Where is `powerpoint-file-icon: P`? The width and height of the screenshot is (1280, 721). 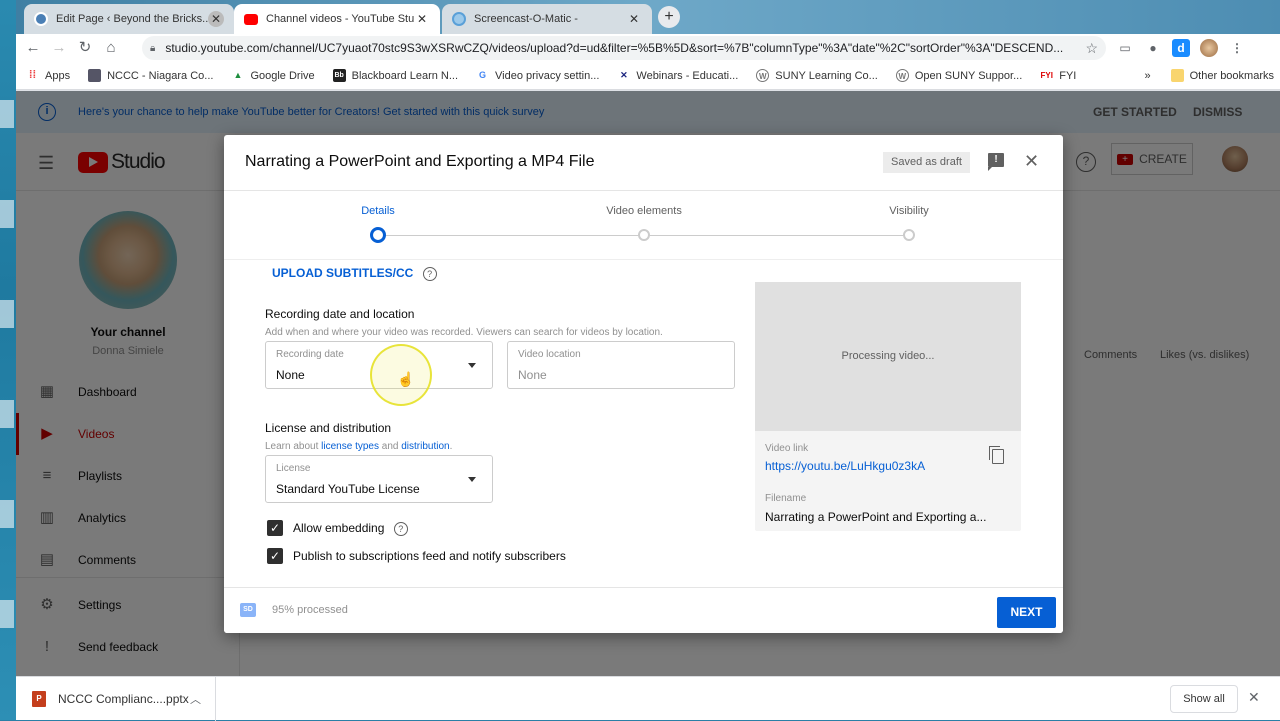
powerpoint-file-icon: P is located at coordinates (39, 699).